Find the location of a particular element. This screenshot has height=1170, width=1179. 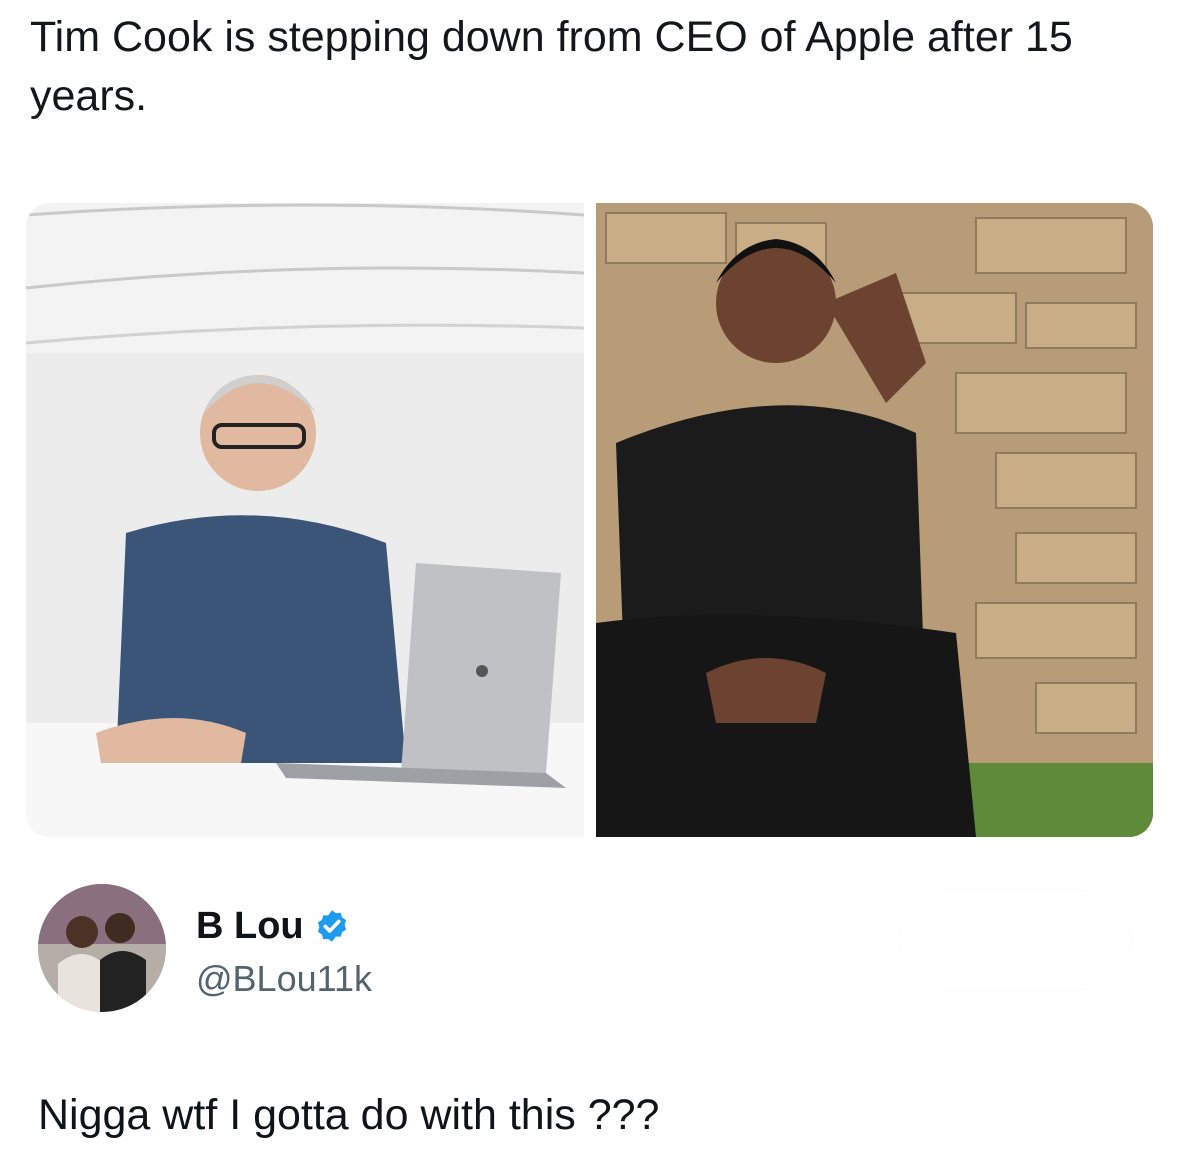

verified-badge-icon is located at coordinates (331, 926).